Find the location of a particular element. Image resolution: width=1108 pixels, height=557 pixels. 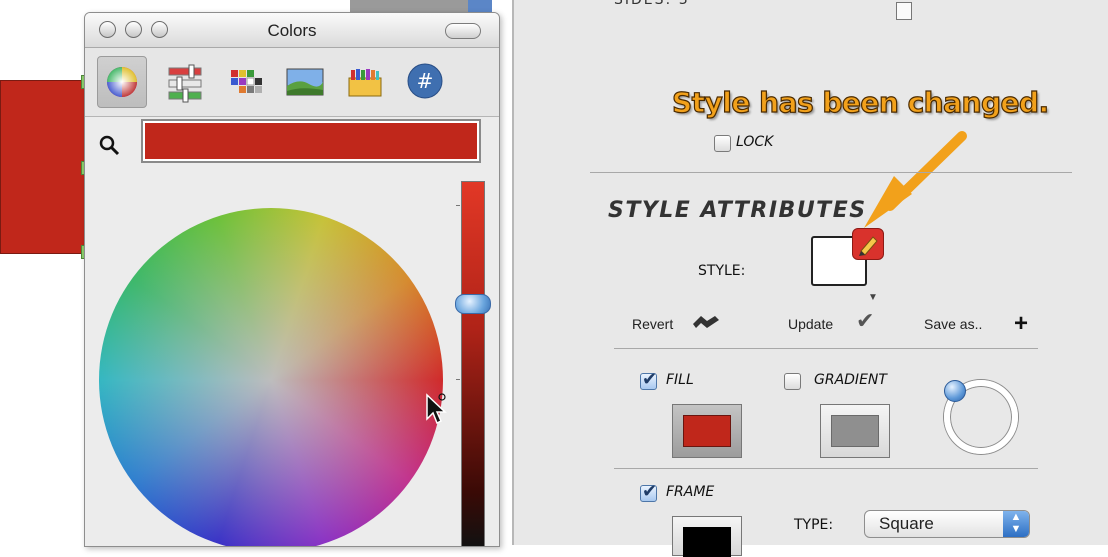

colors-mode-toolbar: # is located at coordinates (292, 82).